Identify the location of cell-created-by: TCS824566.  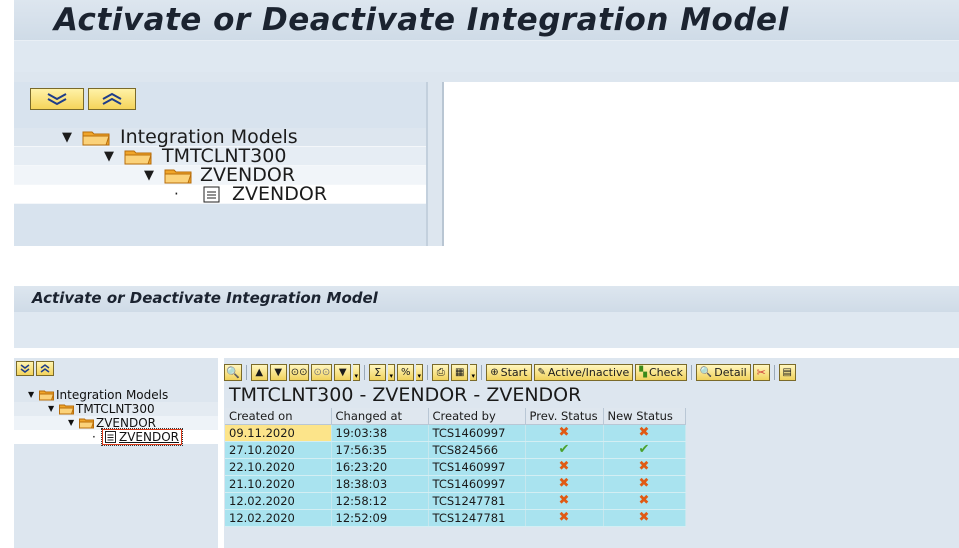
(477, 450).